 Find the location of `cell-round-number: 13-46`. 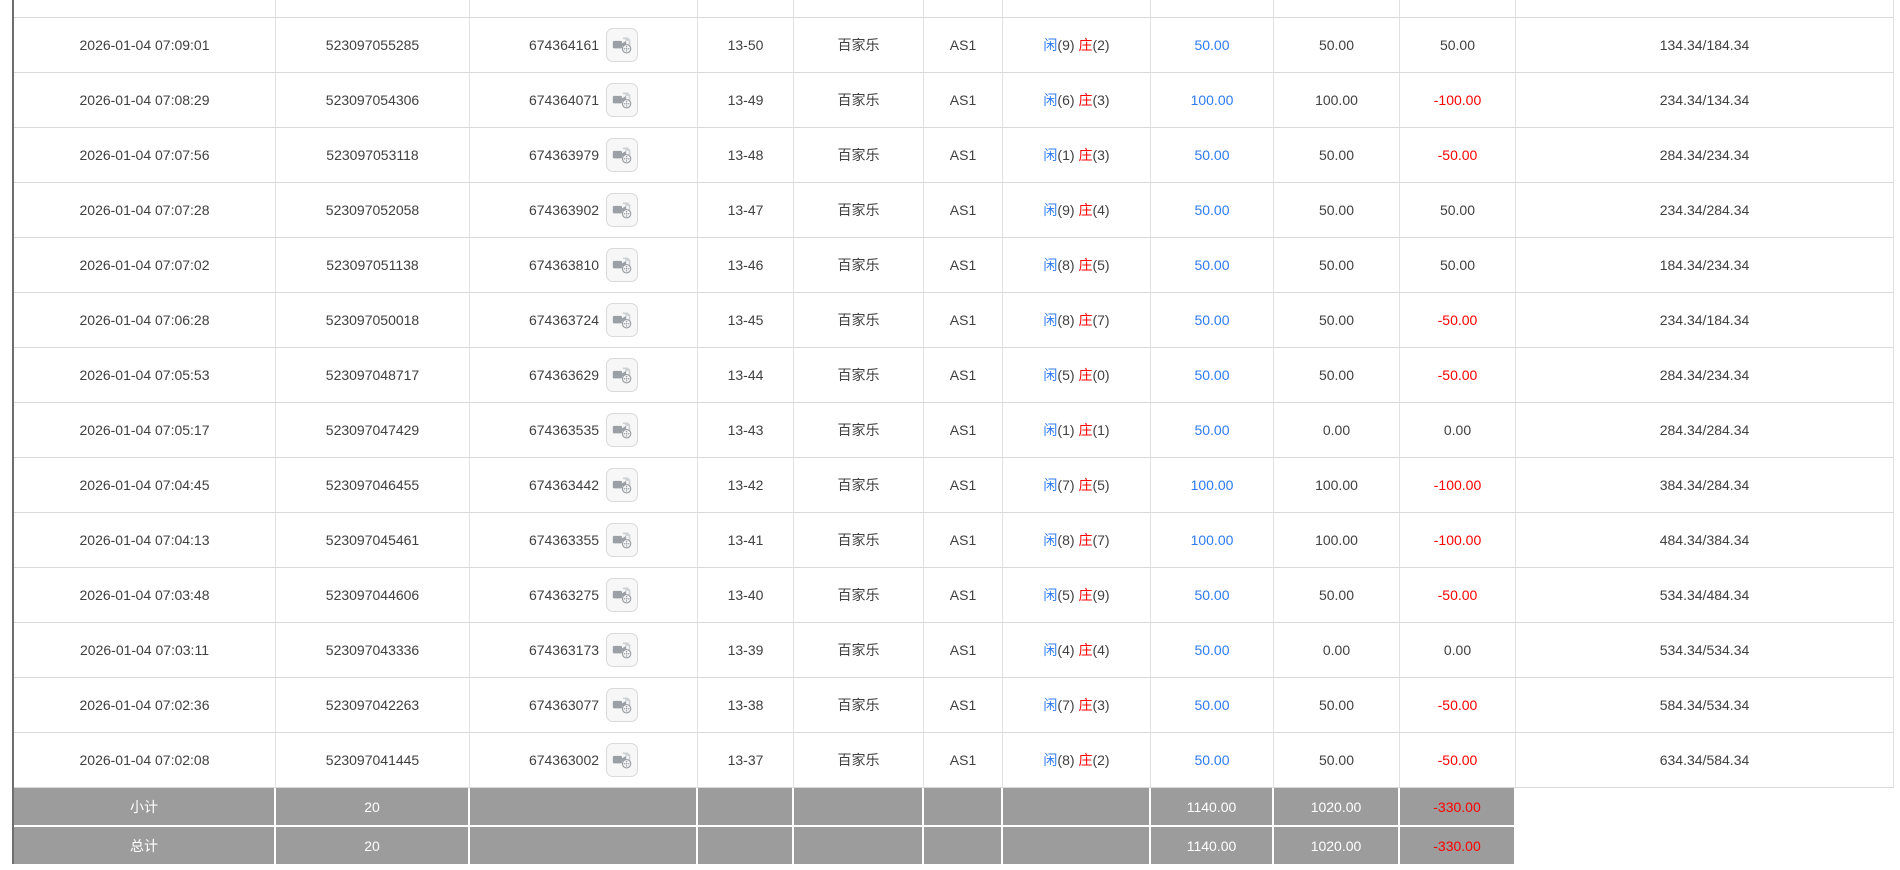

cell-round-number: 13-46 is located at coordinates (746, 265).